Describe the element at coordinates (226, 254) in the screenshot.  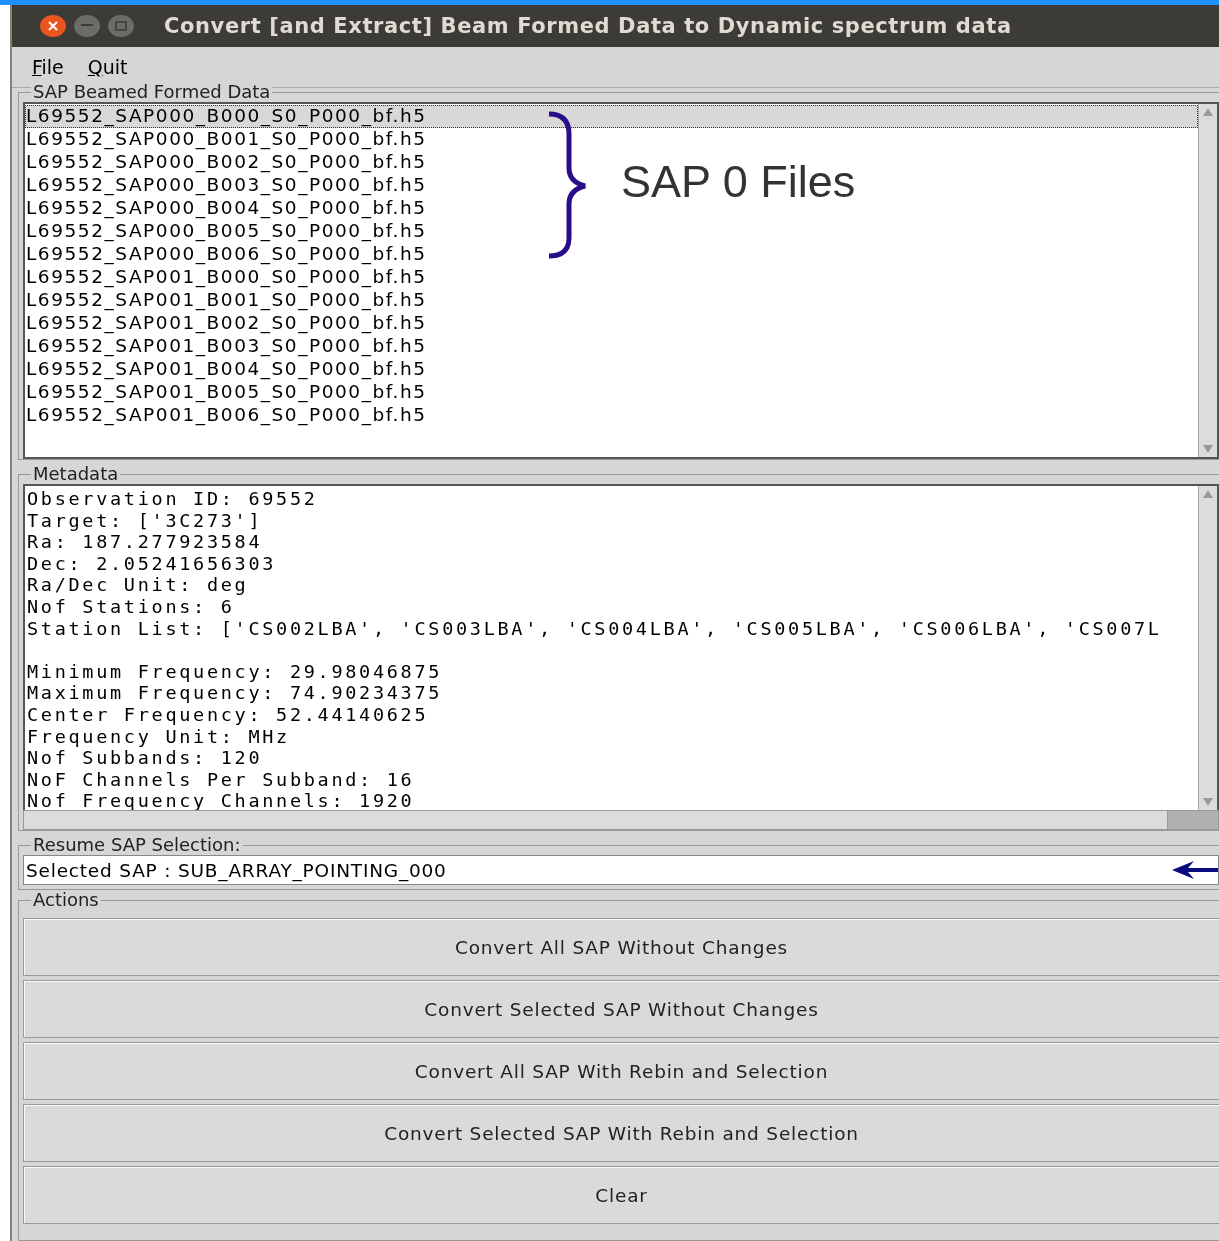
I see `file-list-item: L69552_SAP000_B006_S0_P000_bf.h5` at that location.